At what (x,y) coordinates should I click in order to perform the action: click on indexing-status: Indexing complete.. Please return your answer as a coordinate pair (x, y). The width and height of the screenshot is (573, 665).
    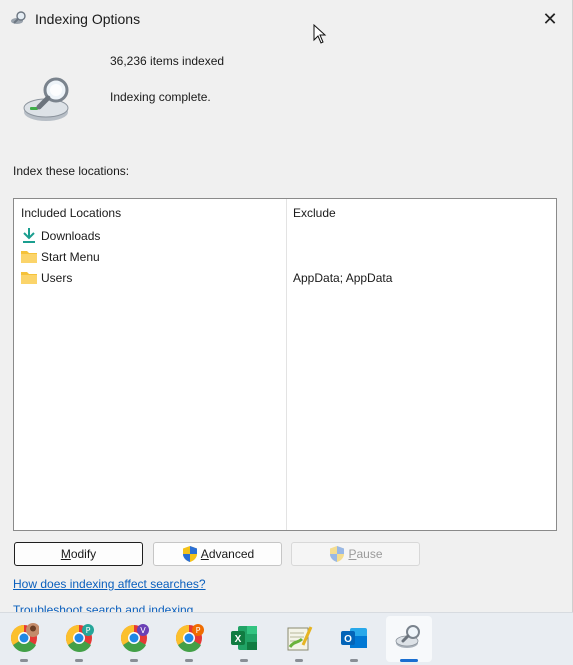
    Looking at the image, I should click on (160, 97).